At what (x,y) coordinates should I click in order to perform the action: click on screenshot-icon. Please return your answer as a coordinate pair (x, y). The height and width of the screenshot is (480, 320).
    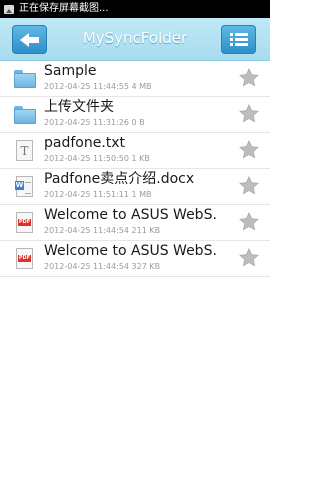
    Looking at the image, I should click on (9, 9).